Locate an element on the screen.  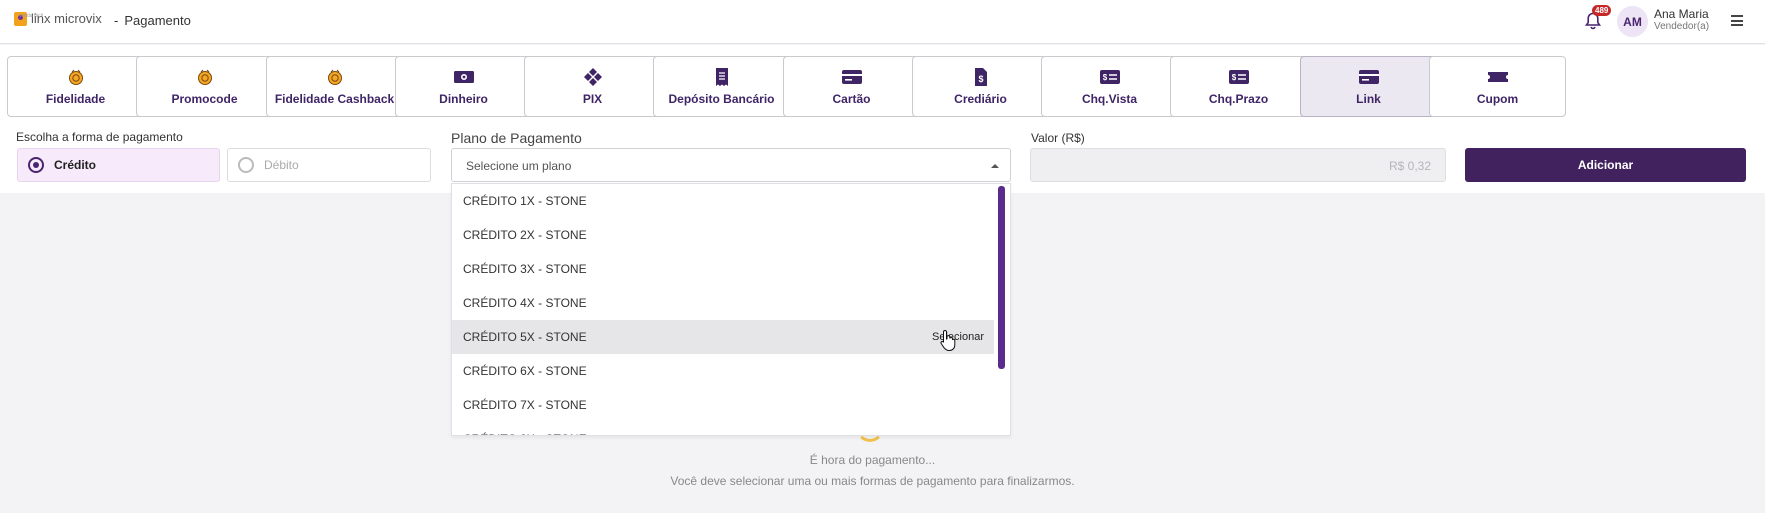
debit-label: Débito is located at coordinates (281, 165).